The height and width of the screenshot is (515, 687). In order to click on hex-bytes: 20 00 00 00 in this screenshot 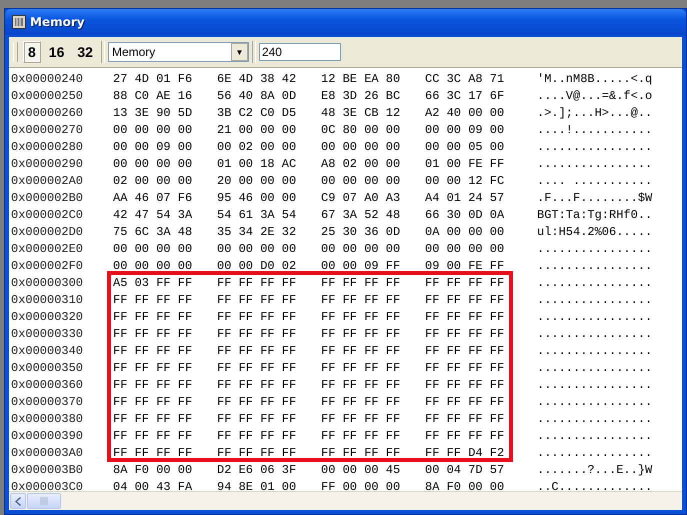, I will do `click(257, 181)`.